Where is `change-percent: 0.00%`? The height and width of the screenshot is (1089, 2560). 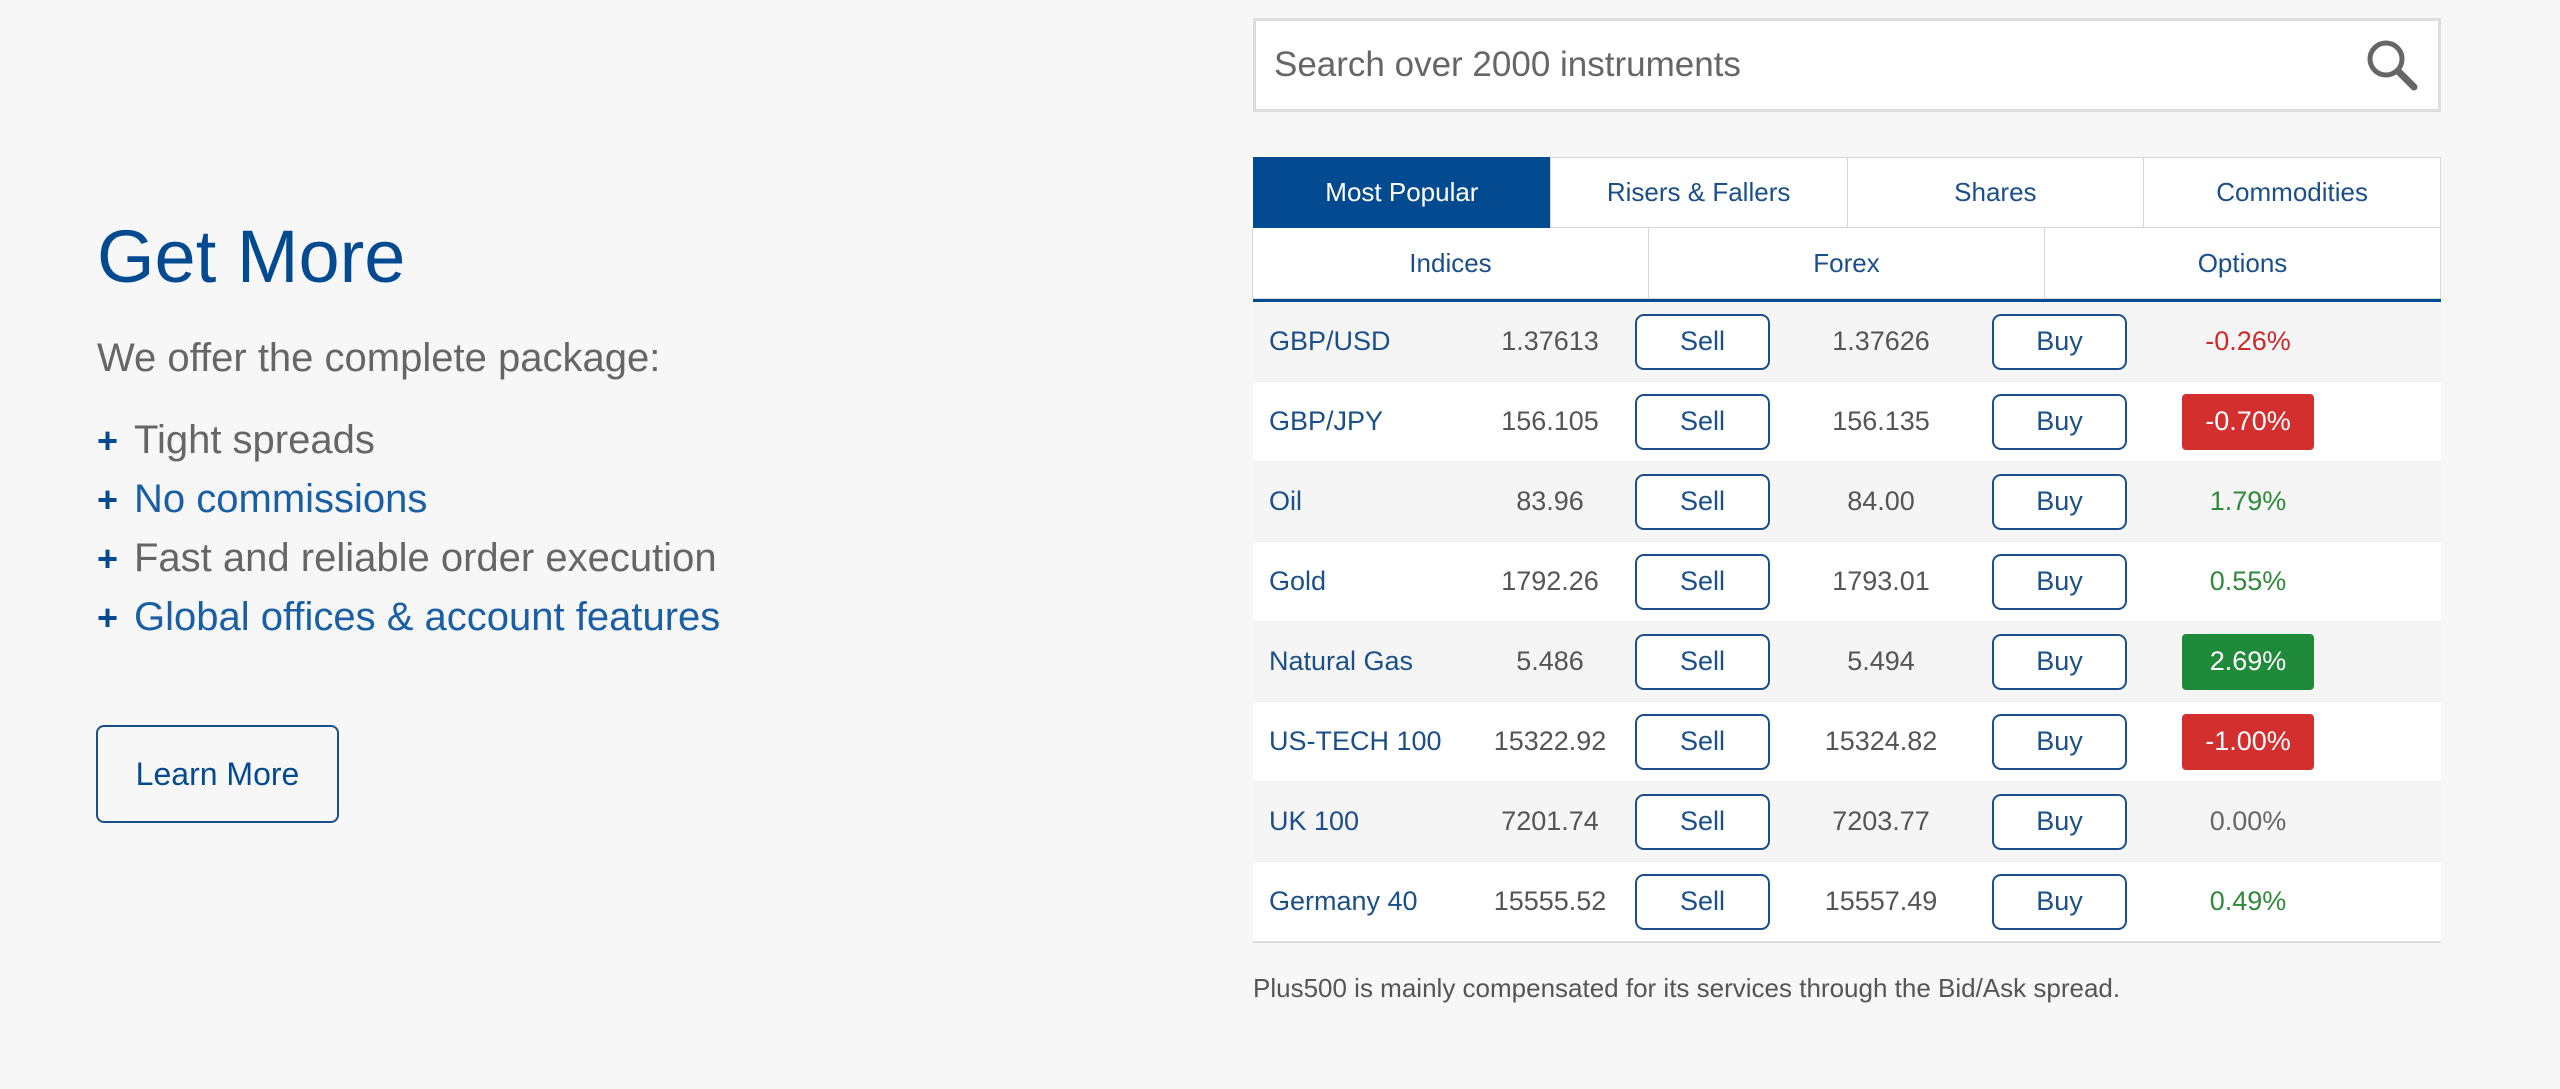
change-percent: 0.00% is located at coordinates (2248, 821).